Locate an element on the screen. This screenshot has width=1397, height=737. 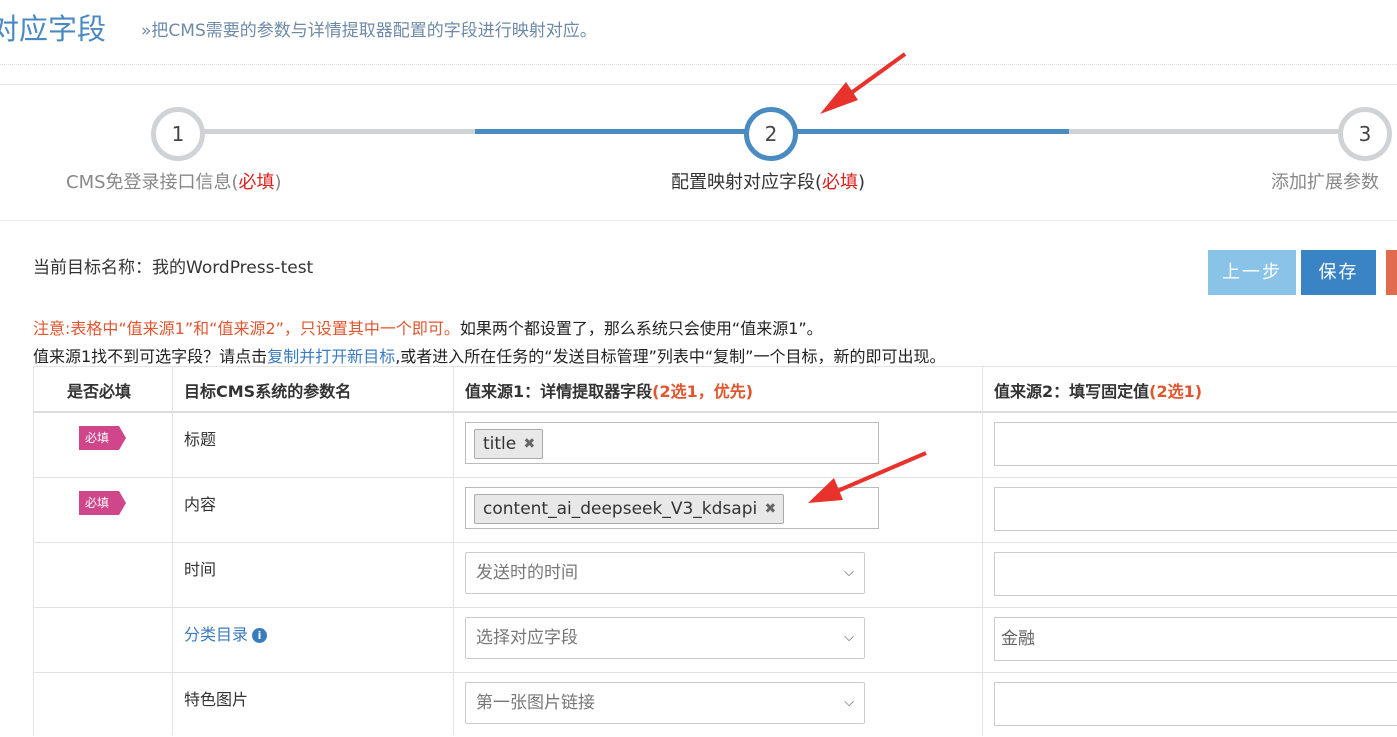
copy-open-target-link: 复制并打开新目标 is located at coordinates (331, 356).